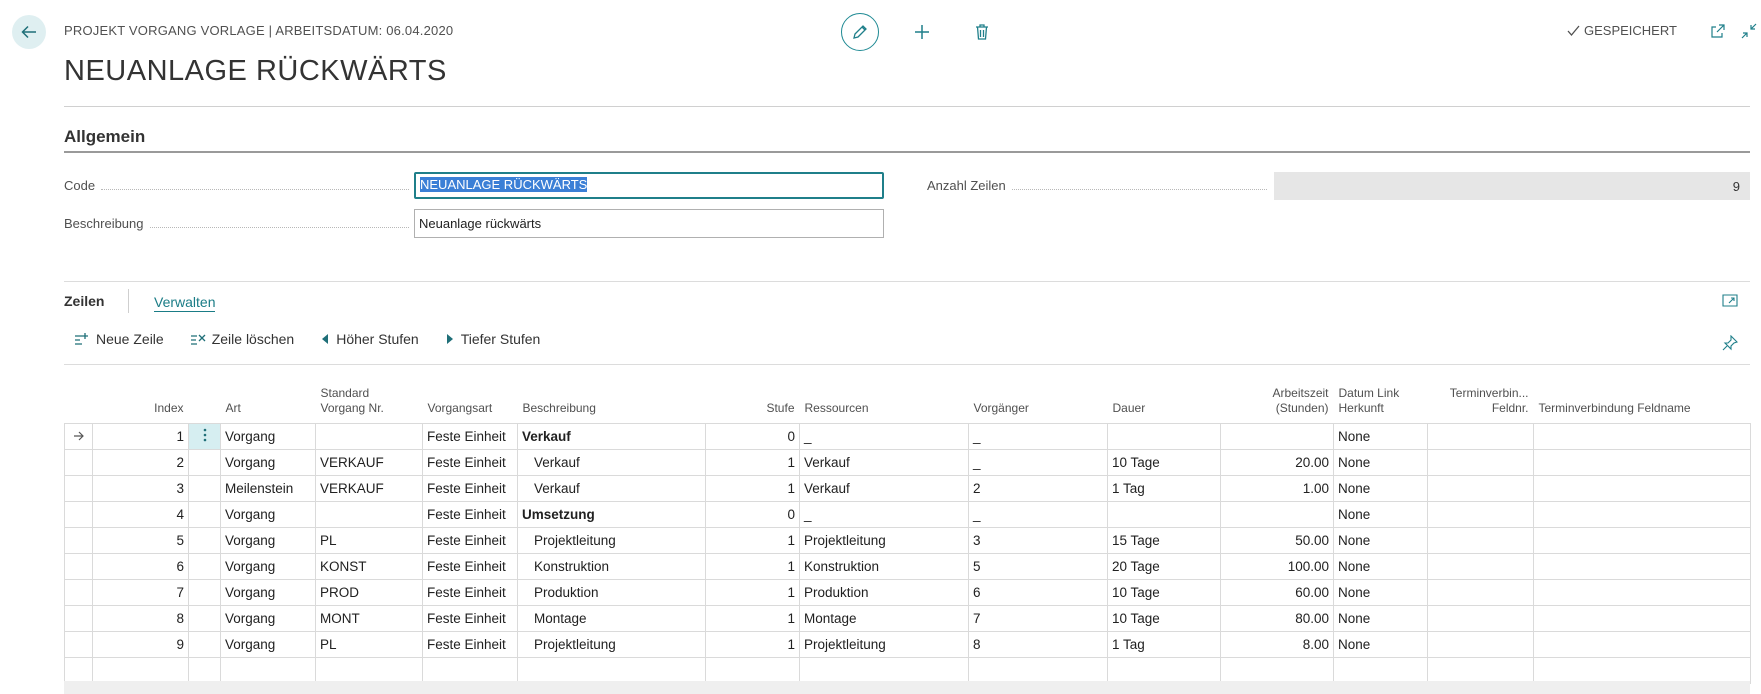  Describe the element at coordinates (884, 618) in the screenshot. I see `cell-ressourcen: Montage` at that location.